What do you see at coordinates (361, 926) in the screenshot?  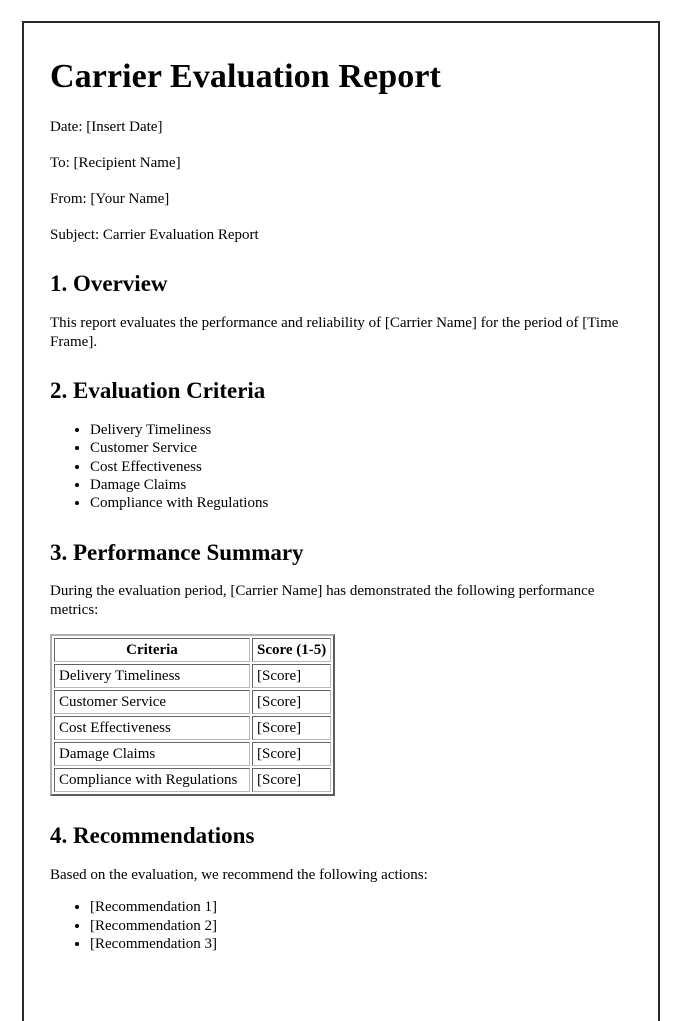 I see `list-item: [Recommendation 2]` at bounding box center [361, 926].